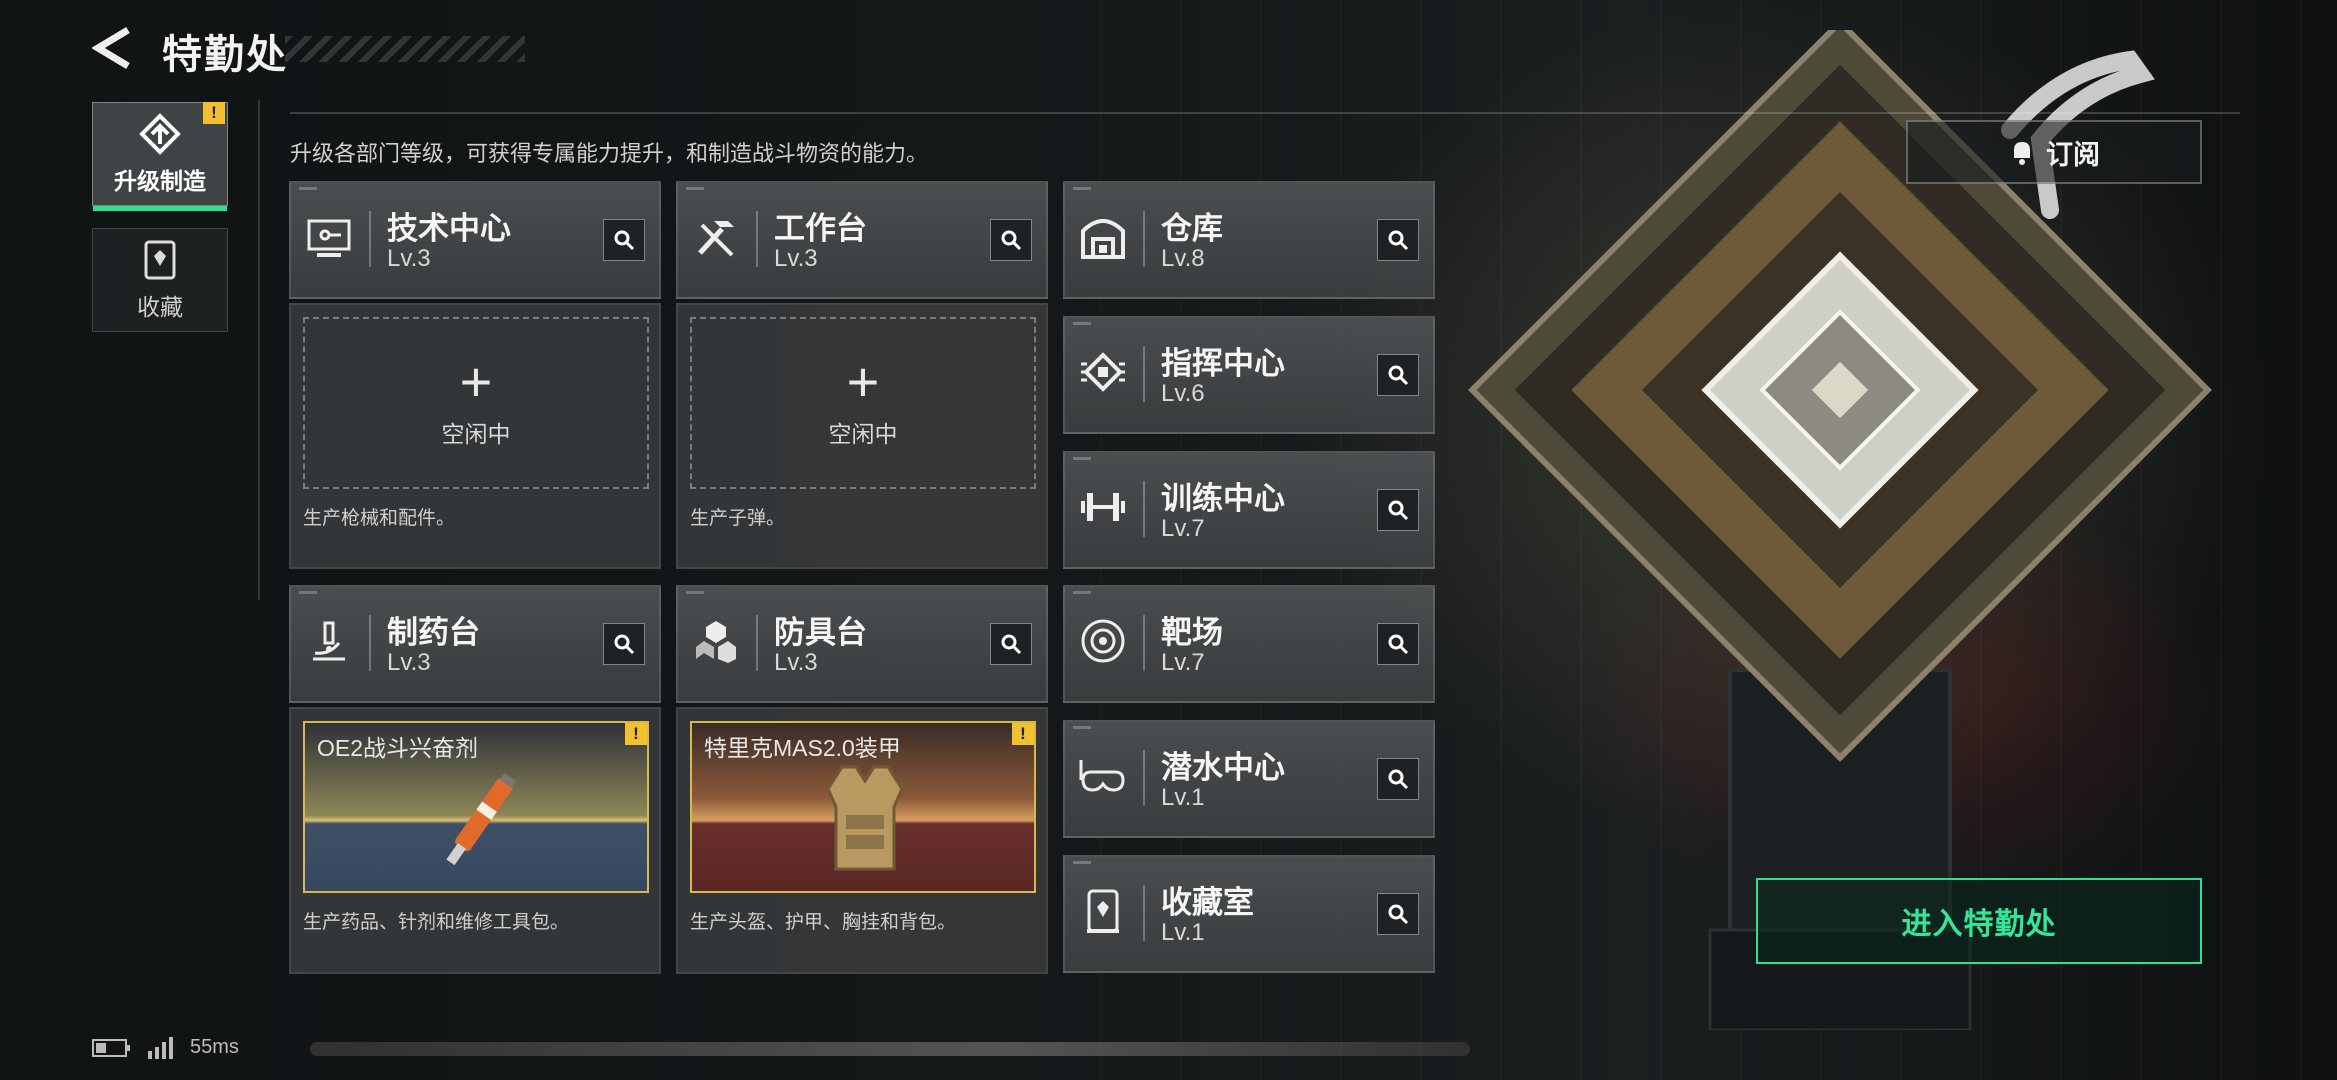  Describe the element at coordinates (114, 48) in the screenshot. I see `back-arrow-icon` at that location.